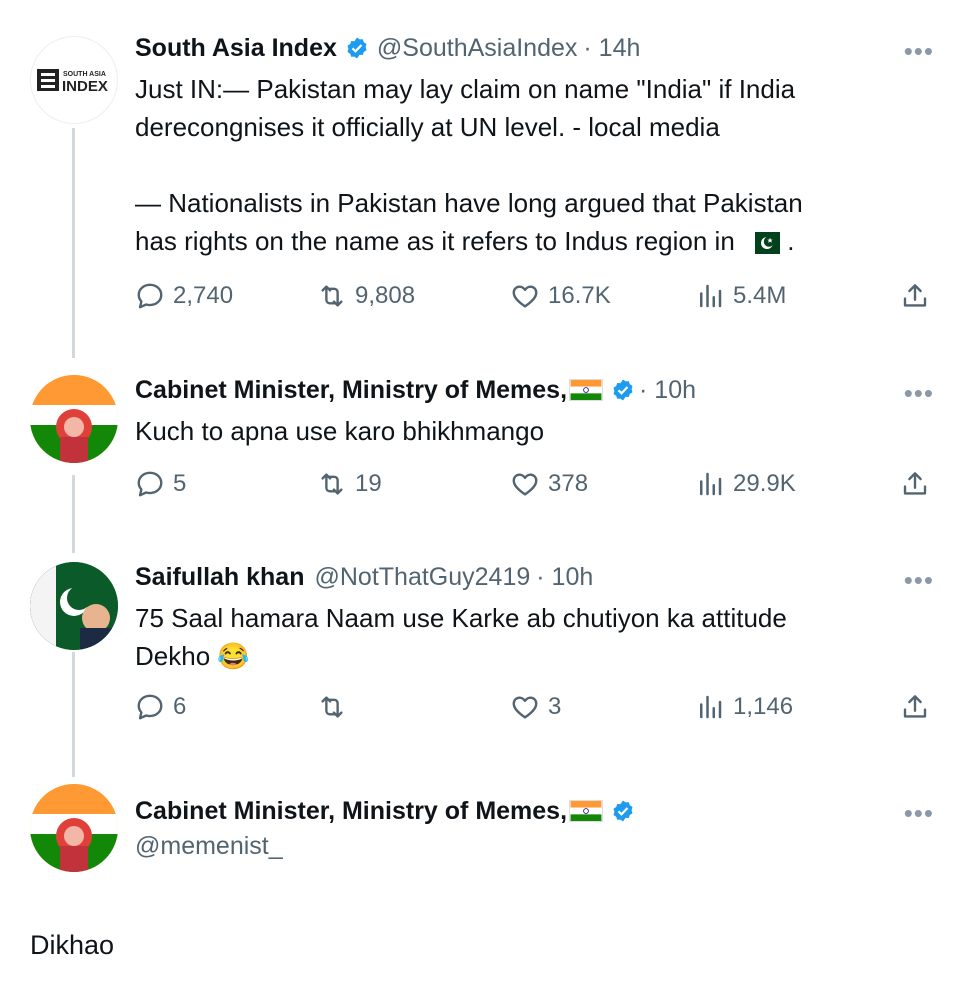 The height and width of the screenshot is (1008, 968). I want to click on like-count: 378, so click(568, 483).